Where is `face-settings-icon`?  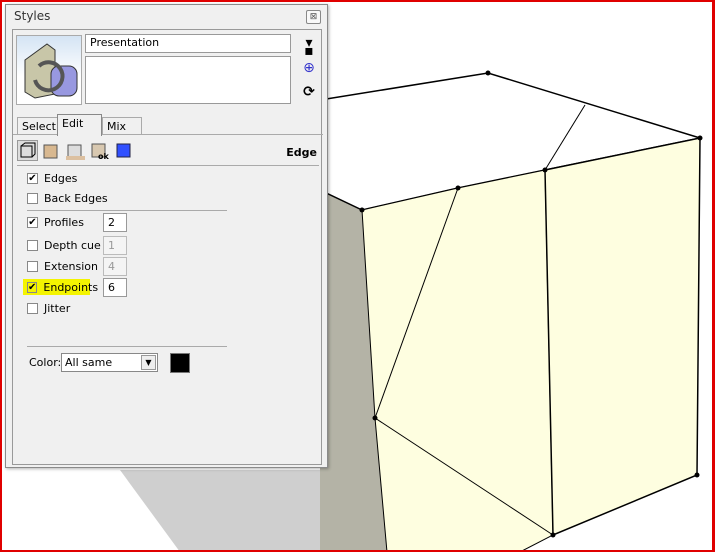
face-settings-icon is located at coordinates (51, 150).